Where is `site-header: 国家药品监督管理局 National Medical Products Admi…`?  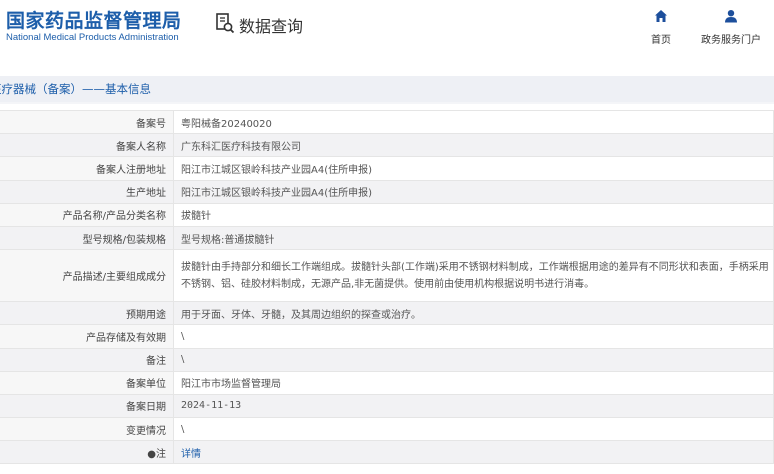 site-header: 国家药品监督管理局 National Medical Products Admi… is located at coordinates (387, 31).